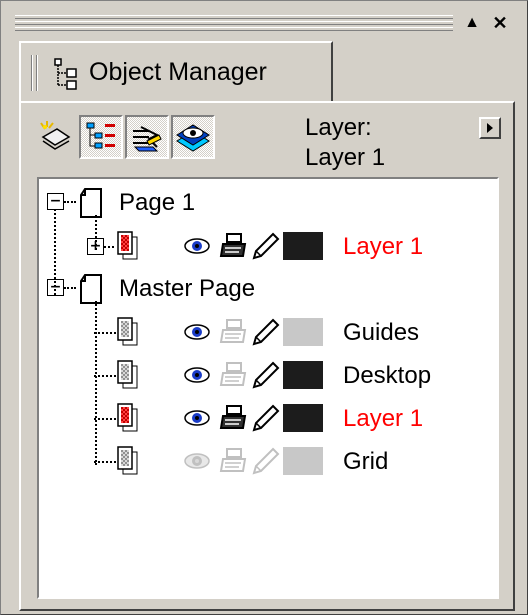 The width and height of the screenshot is (528, 615). Describe the element at coordinates (345, 143) in the screenshot. I see `active-layer-label: Layer: Layer 1` at that location.